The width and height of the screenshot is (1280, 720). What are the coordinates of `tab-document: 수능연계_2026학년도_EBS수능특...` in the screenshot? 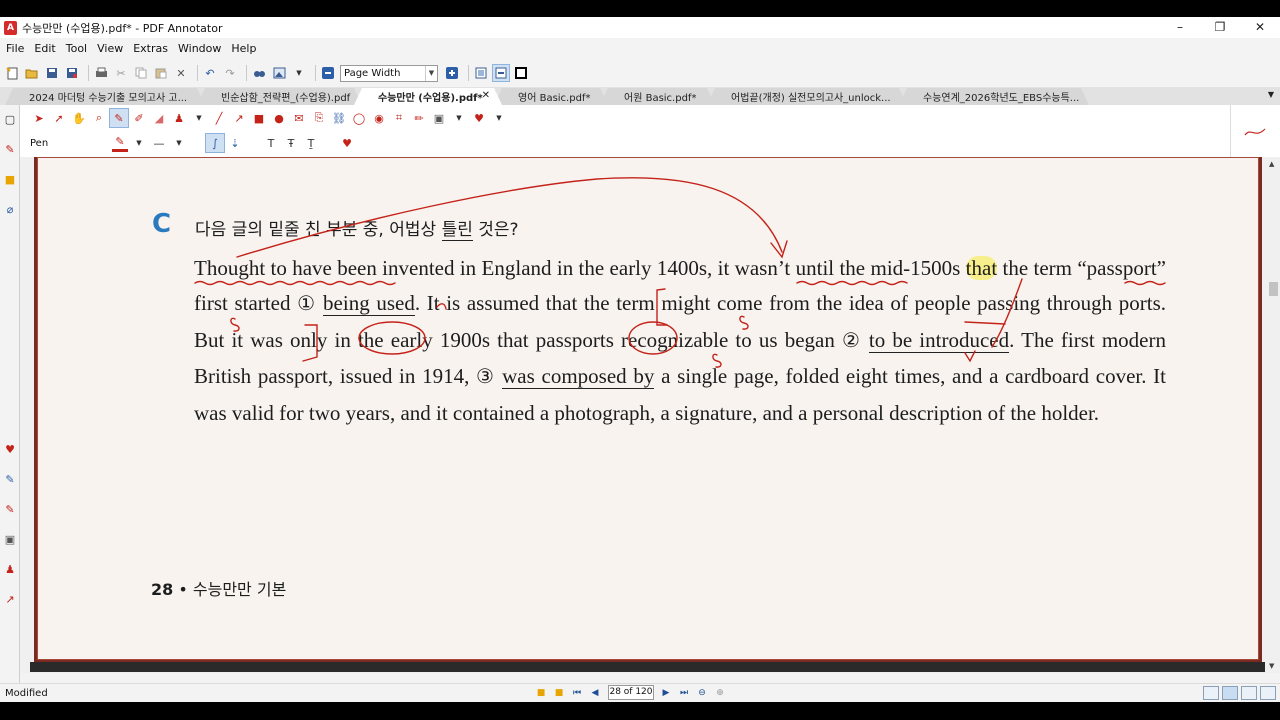 It's located at (994, 96).